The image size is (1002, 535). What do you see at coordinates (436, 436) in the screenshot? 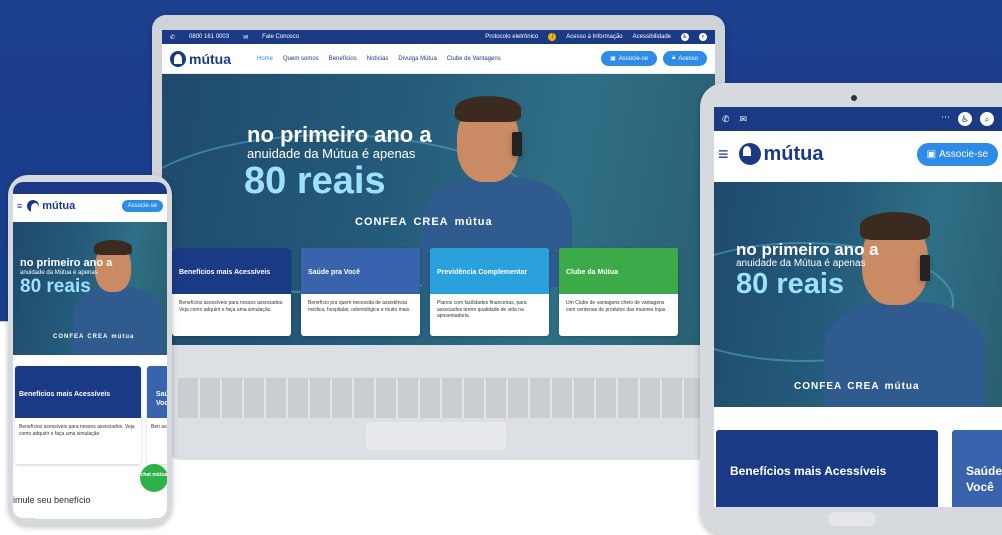
I see `laptop-trackpad` at bounding box center [436, 436].